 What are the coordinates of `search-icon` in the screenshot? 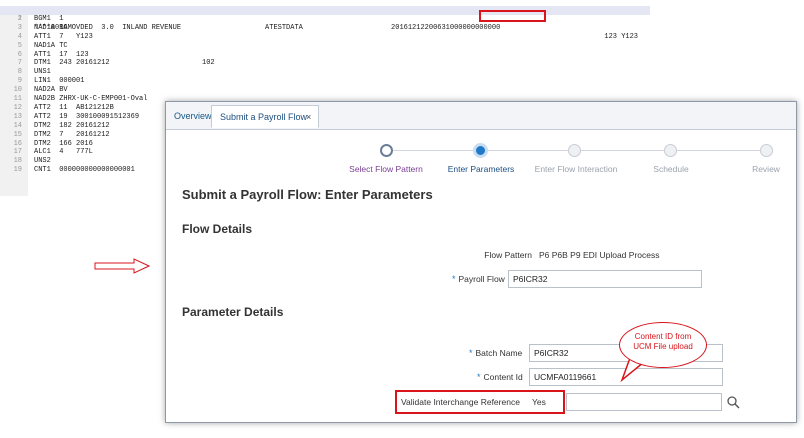 It's located at (733, 402).